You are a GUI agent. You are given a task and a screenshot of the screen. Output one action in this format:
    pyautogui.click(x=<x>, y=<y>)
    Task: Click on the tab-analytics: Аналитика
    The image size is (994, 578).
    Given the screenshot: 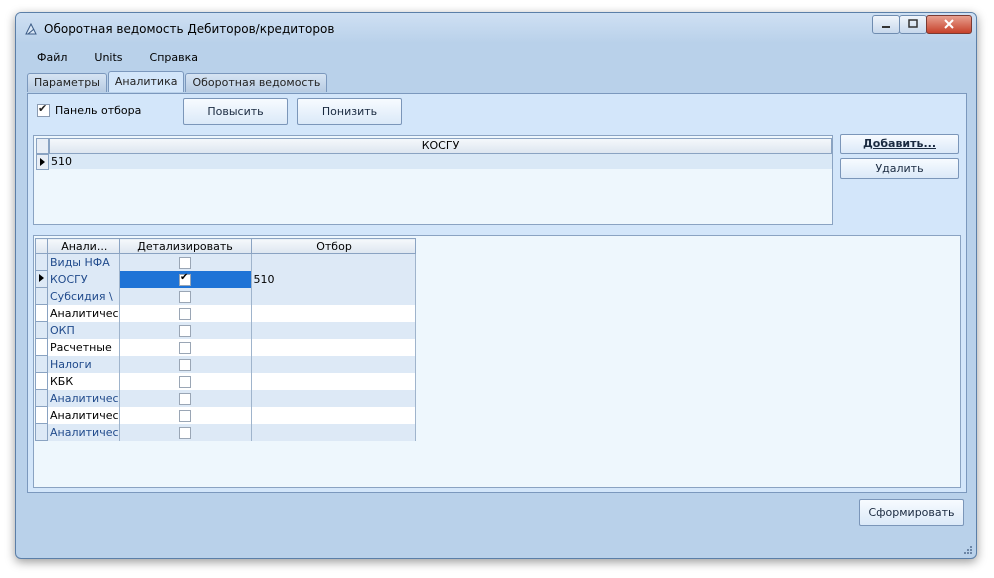 What is the action you would take?
    pyautogui.click(x=146, y=81)
    